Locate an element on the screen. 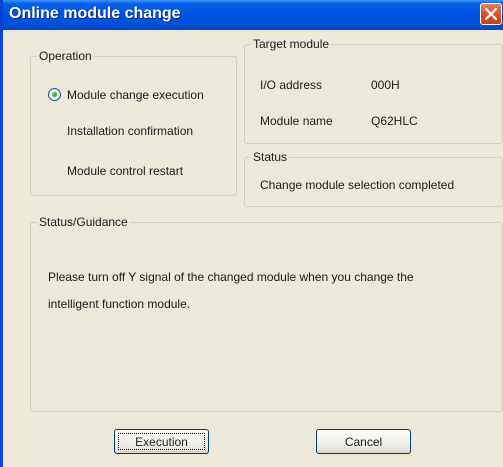  step-module-change-execution-label: Module change execution is located at coordinates (135, 95).